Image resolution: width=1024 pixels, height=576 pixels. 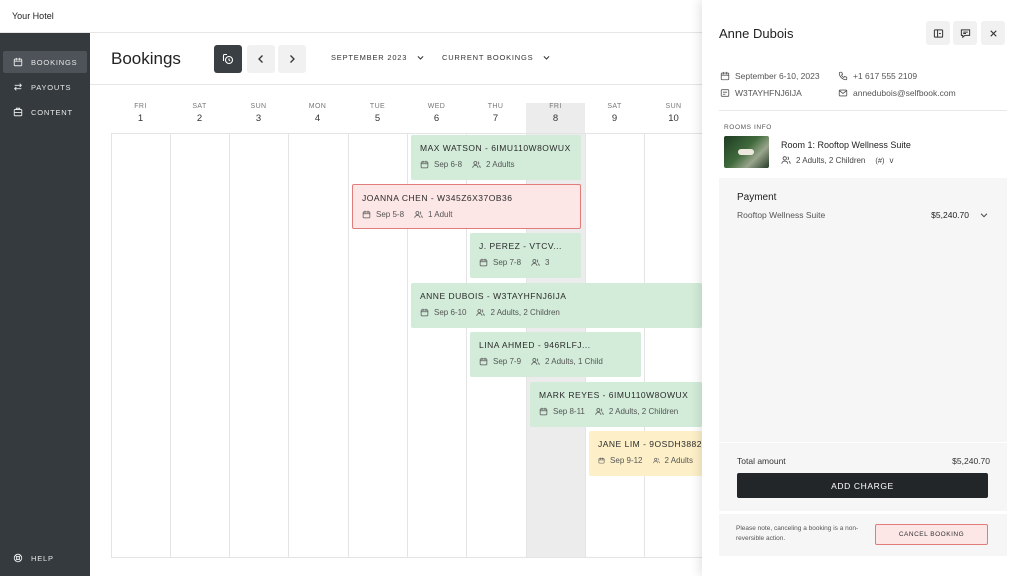 I want to click on chevron-right-icon, so click(x=292, y=59).